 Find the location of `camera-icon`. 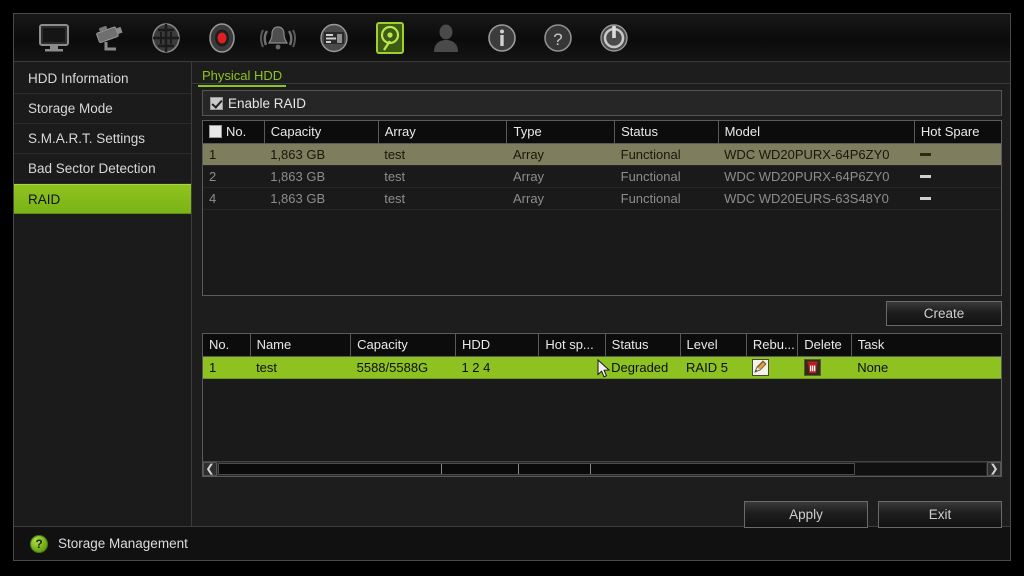

camera-icon is located at coordinates (110, 38).